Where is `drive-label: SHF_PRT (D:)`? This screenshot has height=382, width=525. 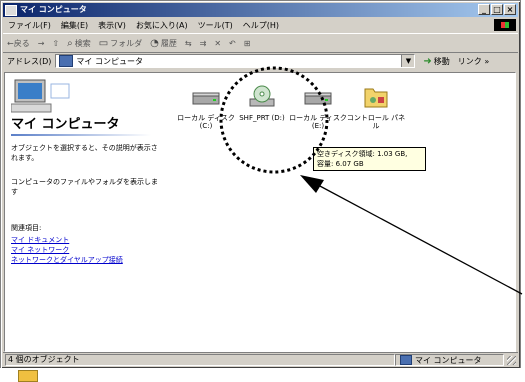 drive-label: SHF_PRT (D:) is located at coordinates (262, 118).